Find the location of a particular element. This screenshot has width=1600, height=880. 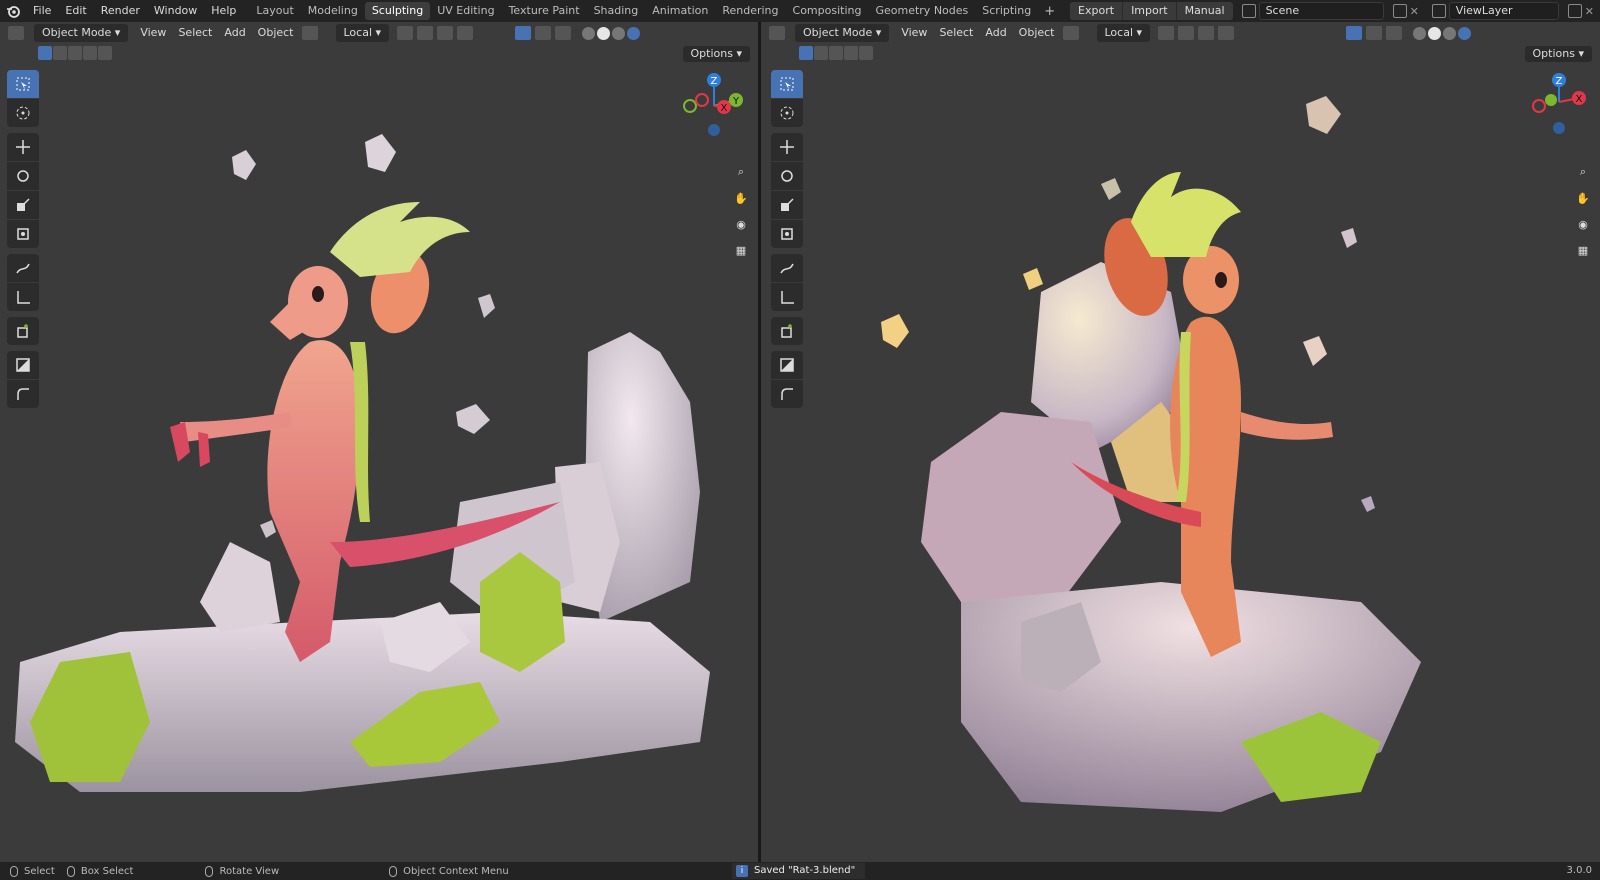

select-extend-icon-right is located at coordinates (821, 53).